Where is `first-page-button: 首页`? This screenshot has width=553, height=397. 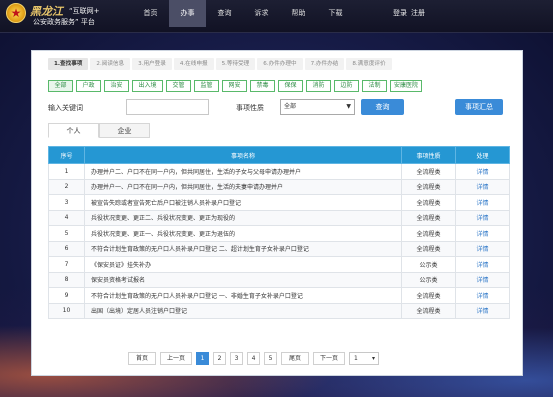
first-page-button: 首页 is located at coordinates (142, 358).